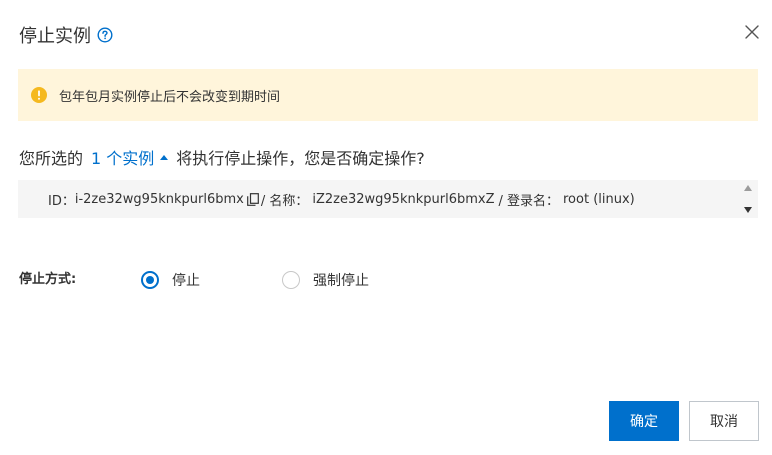 The height and width of the screenshot is (455, 772). What do you see at coordinates (748, 199) in the screenshot?
I see `instance-list-scrollbar` at bounding box center [748, 199].